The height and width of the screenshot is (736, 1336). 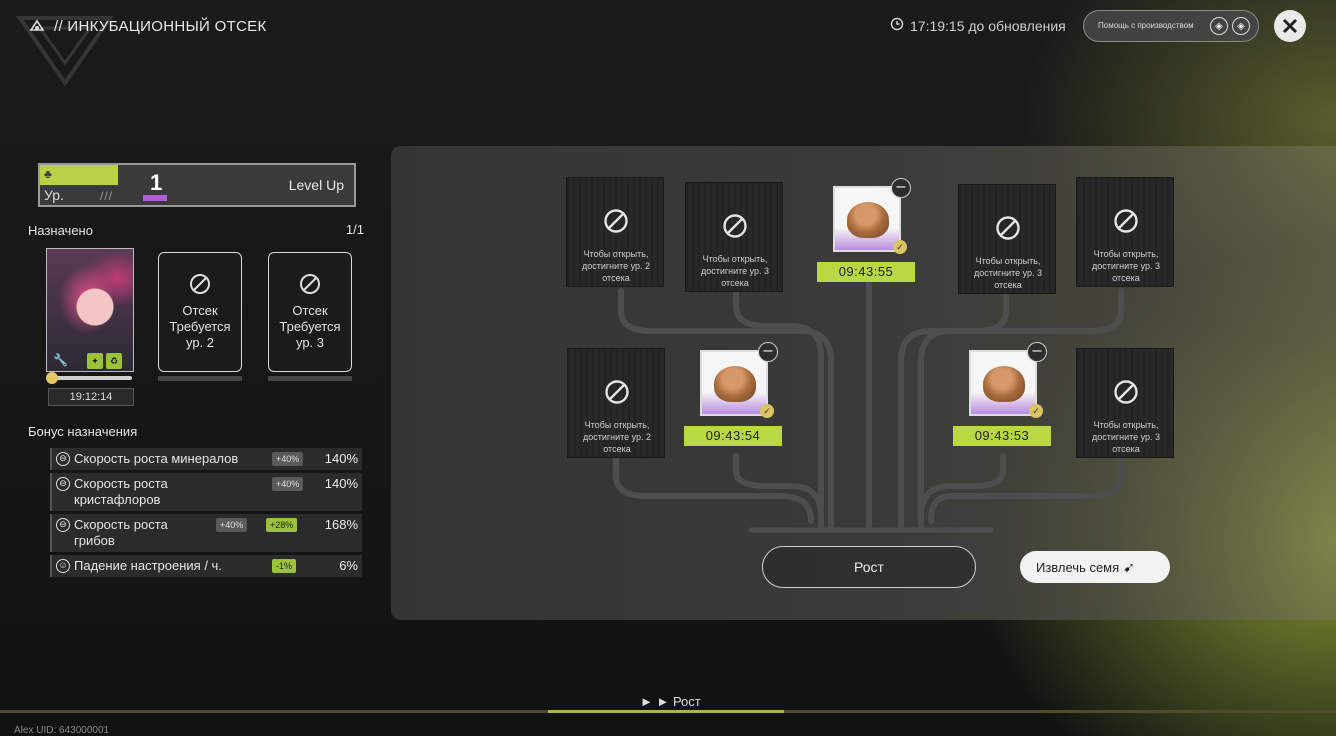 I want to click on bonus-percent: 6%, so click(x=348, y=565).